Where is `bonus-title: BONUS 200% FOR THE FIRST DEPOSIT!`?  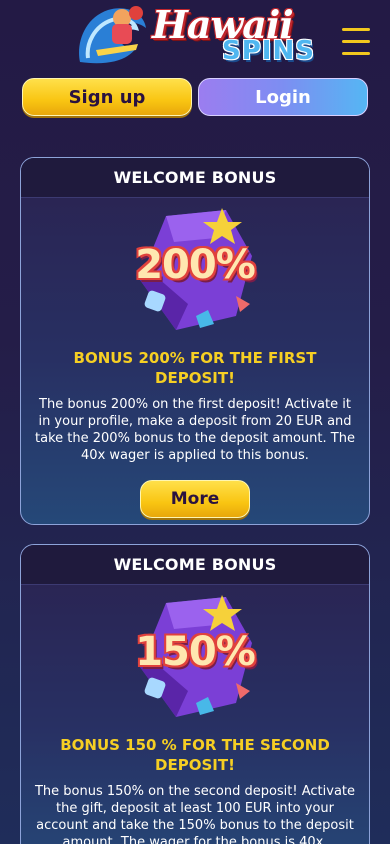
bonus-title: BONUS 200% FOR THE FIRST DEPOSIT! is located at coordinates (195, 368).